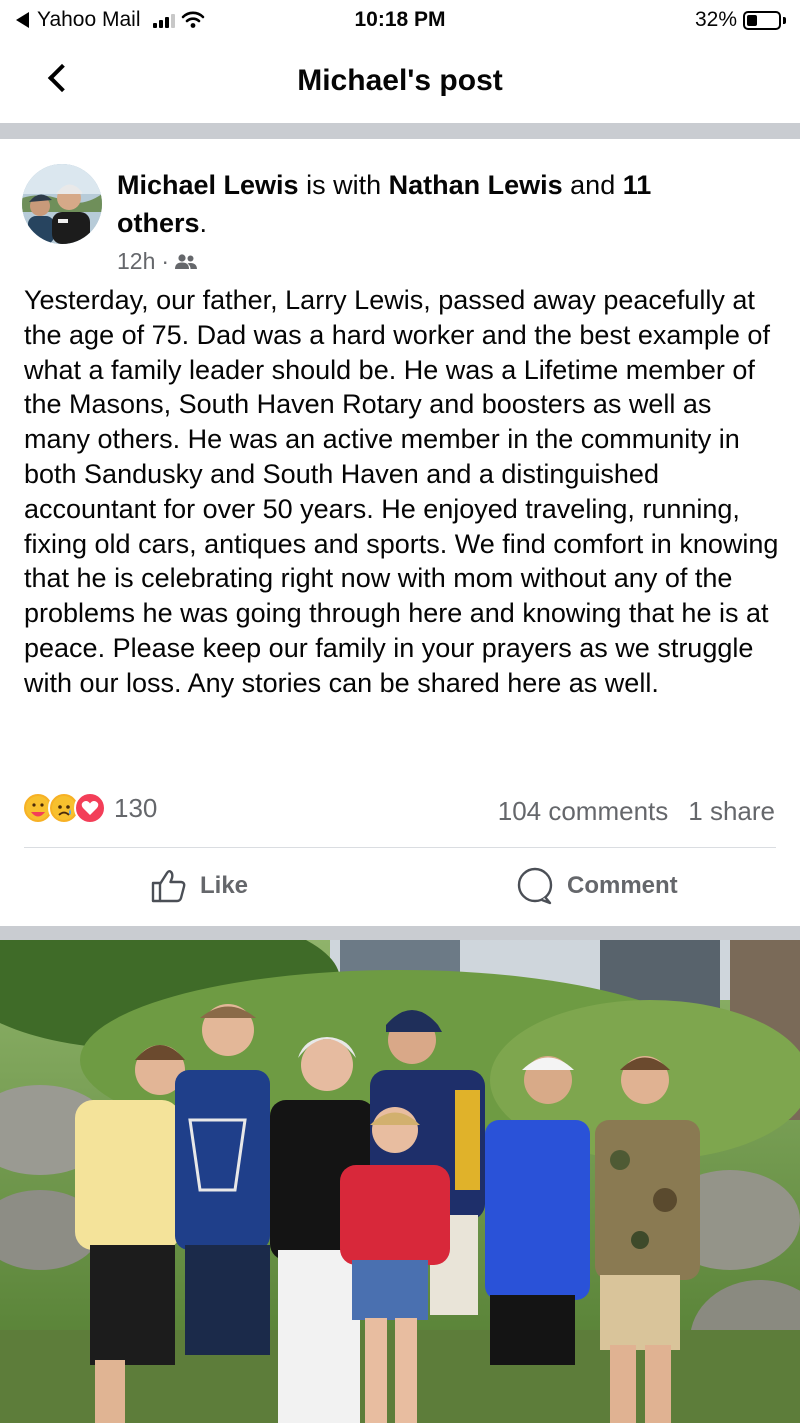 This screenshot has width=800, height=1423. I want to click on comment-button: Comment, so click(596, 886).